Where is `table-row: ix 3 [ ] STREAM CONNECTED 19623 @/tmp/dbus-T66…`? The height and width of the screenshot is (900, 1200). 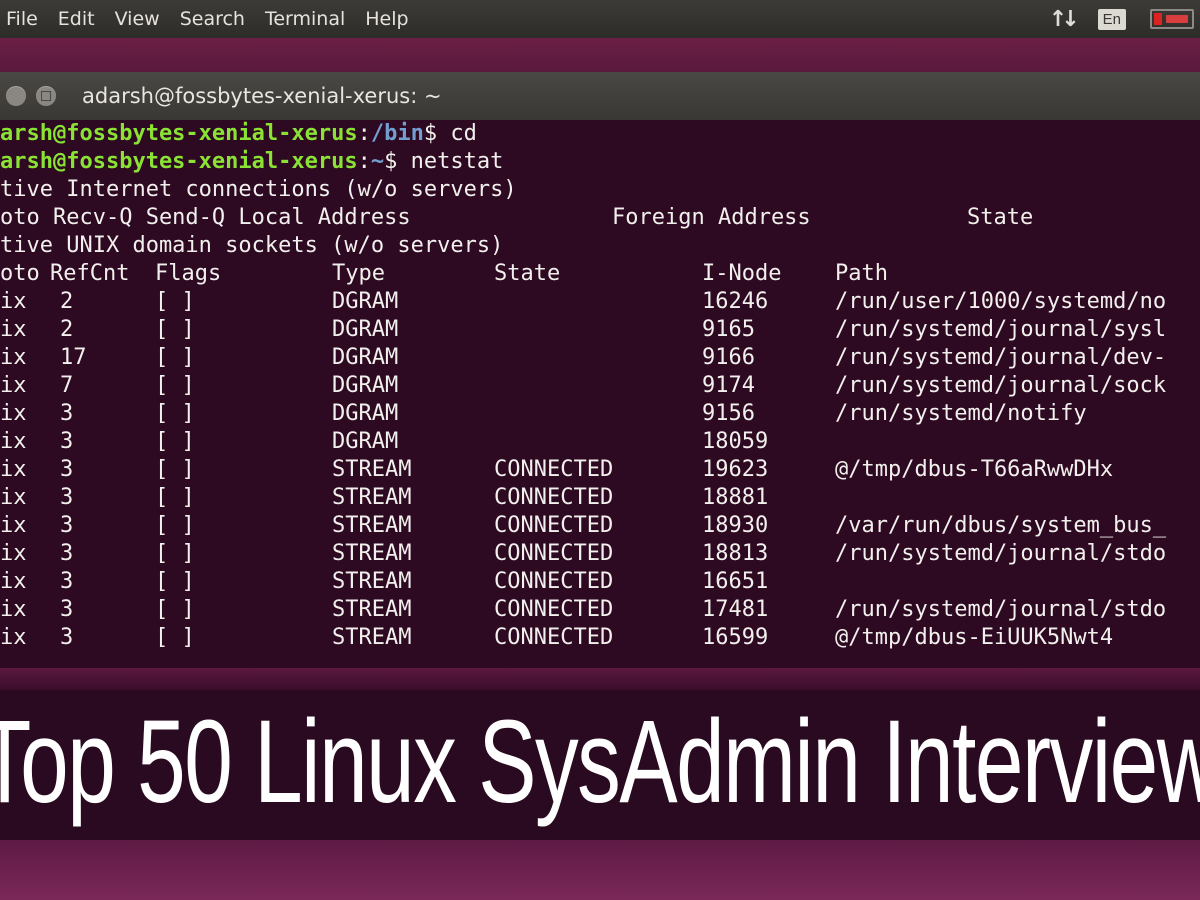
table-row: ix 3 [ ] STREAM CONNECTED 19623 @/tmp/dbus-T66… is located at coordinates (600, 470).